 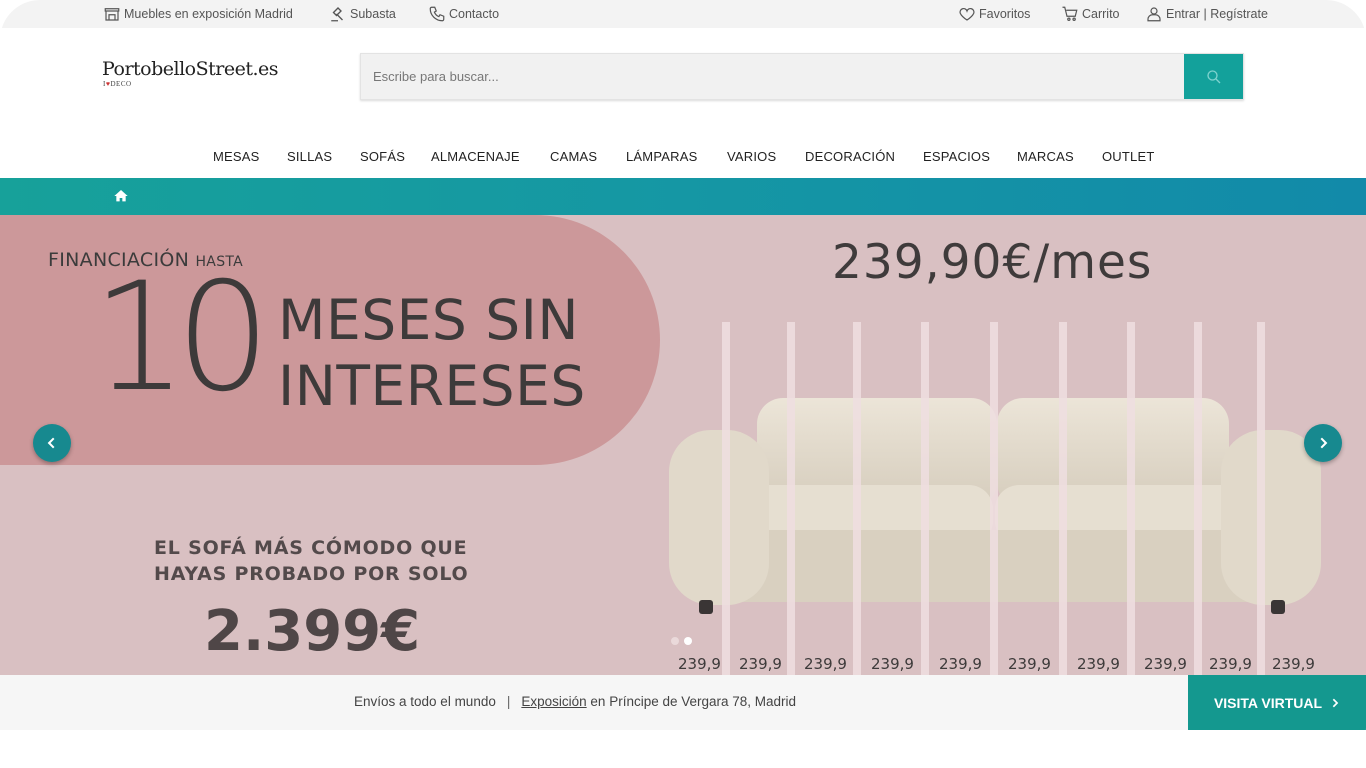 I want to click on monthly-price: 239,90€/mes, so click(x=992, y=262).